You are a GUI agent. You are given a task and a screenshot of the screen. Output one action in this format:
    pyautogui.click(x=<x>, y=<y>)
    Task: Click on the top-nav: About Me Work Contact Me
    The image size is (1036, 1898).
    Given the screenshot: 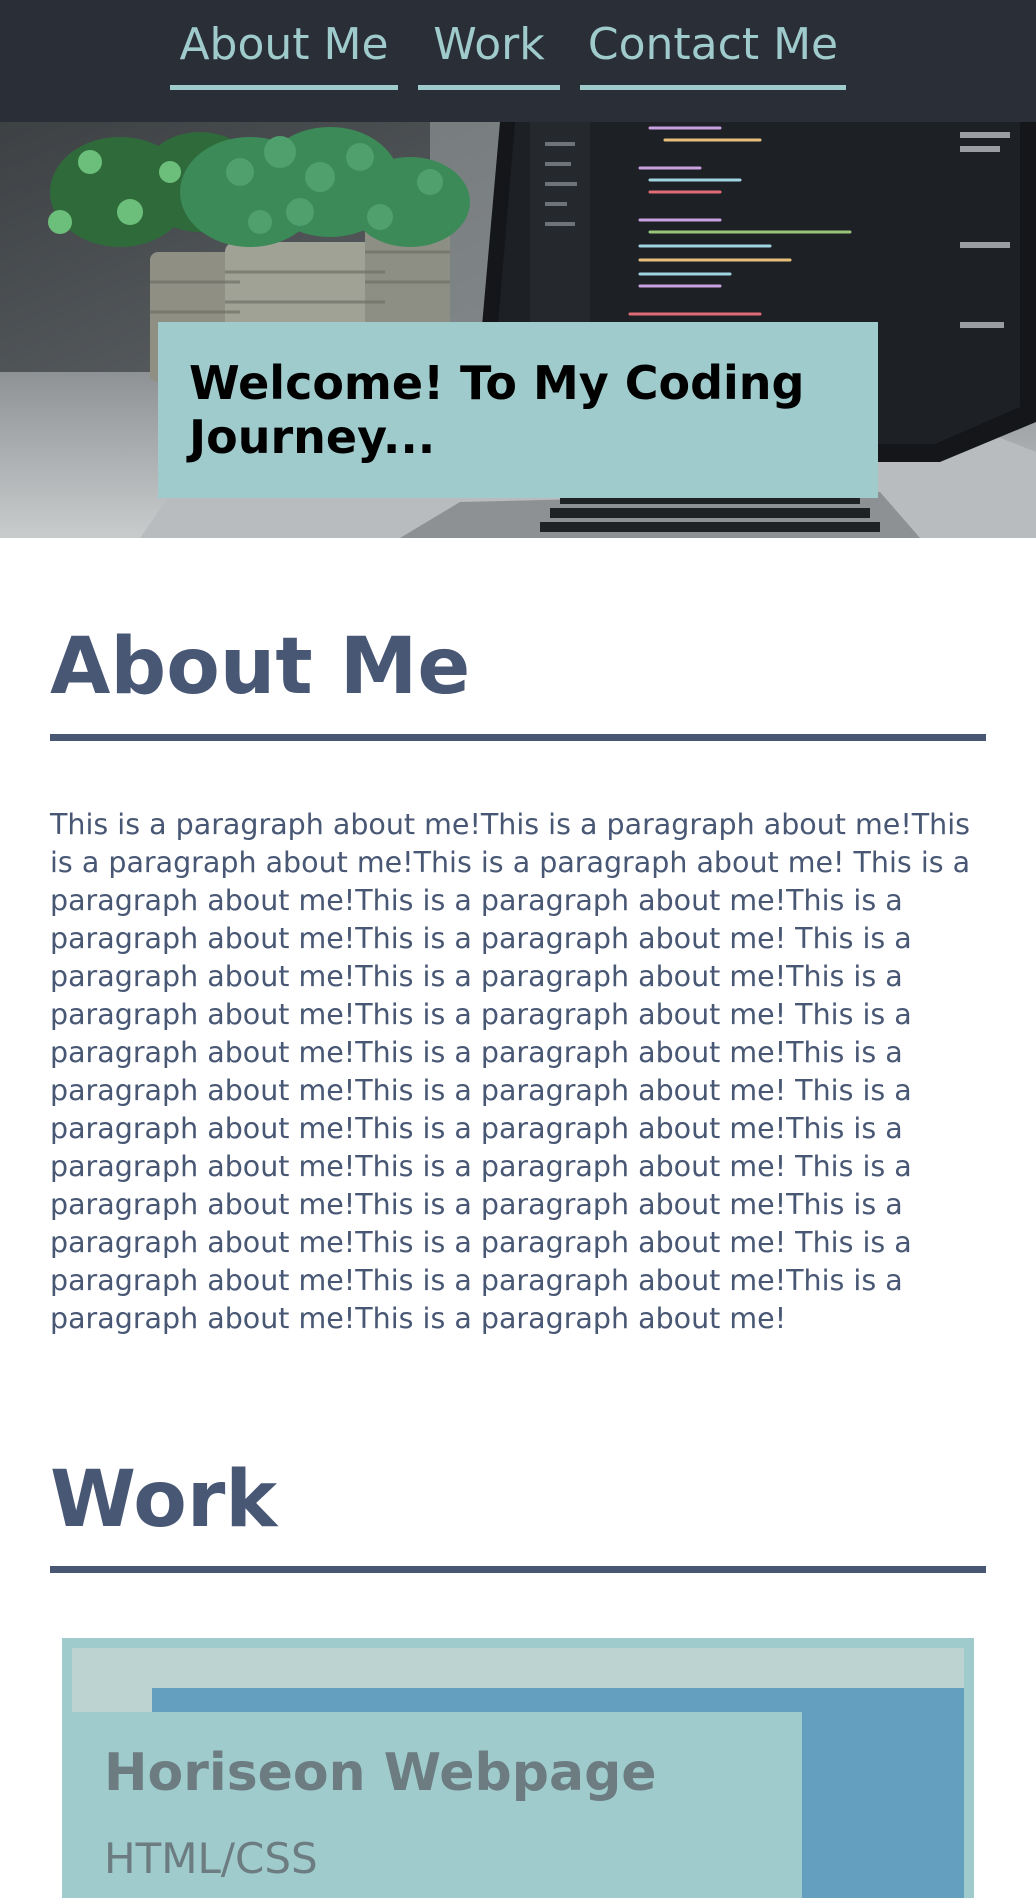 What is the action you would take?
    pyautogui.click(x=518, y=61)
    